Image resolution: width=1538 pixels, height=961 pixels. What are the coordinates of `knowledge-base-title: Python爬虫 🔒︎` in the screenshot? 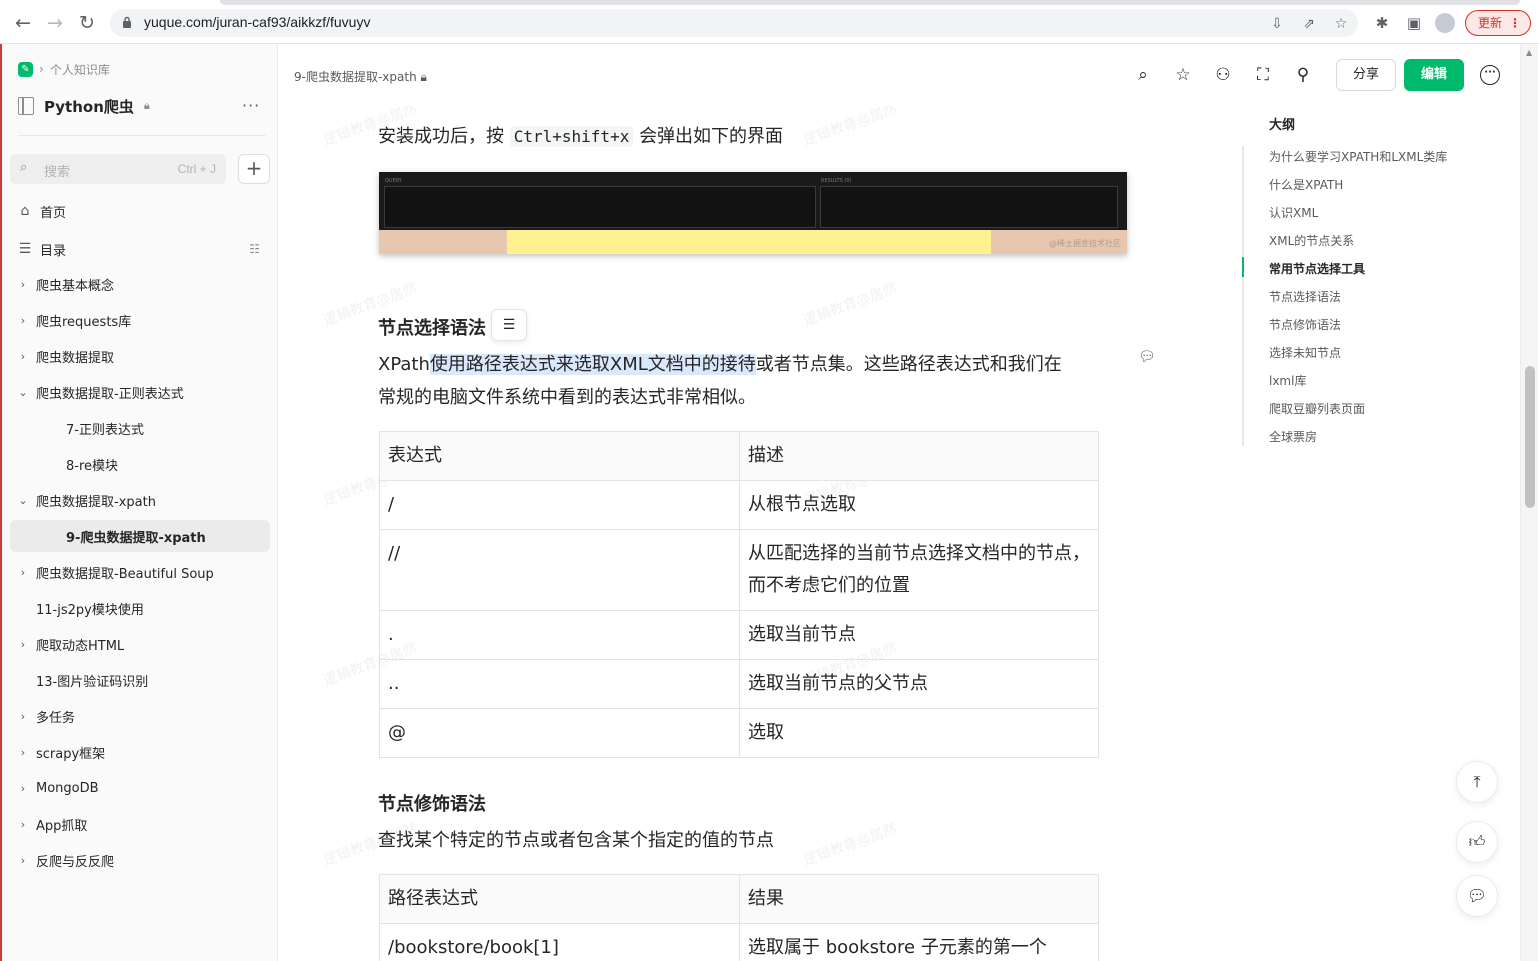 It's located at (84, 106).